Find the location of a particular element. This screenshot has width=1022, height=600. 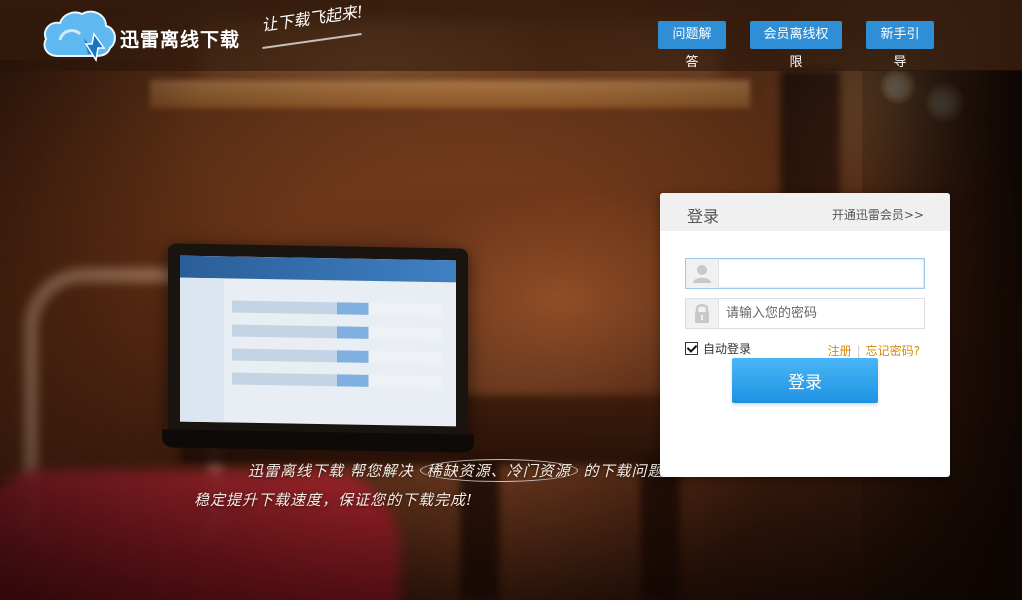

slogan-highlight: 稀缺资源、冷门资源 is located at coordinates (498, 470).